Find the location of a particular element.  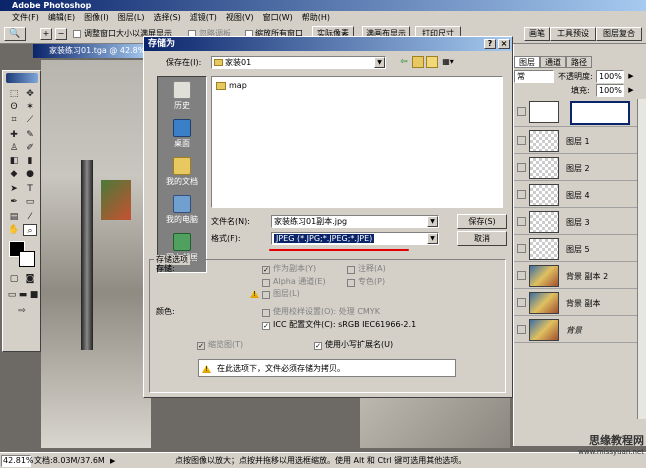

layers-scrollbar is located at coordinates (641, 259).